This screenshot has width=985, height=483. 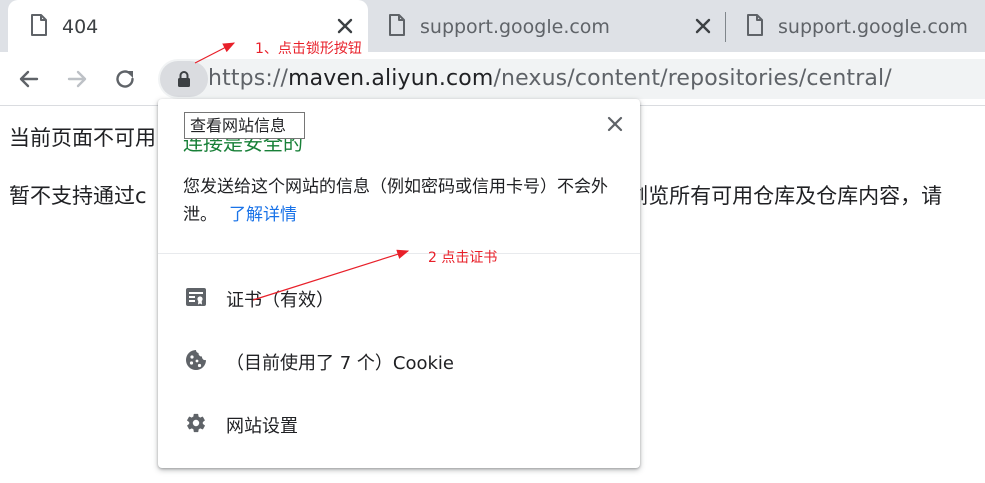 I want to click on certificate-icon, so click(x=196, y=297).